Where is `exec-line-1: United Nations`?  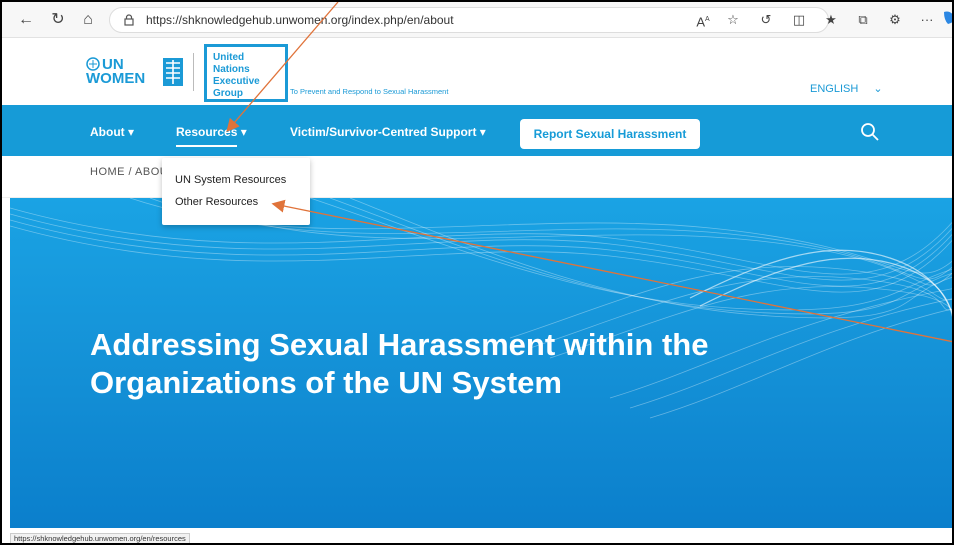
exec-line-1: United Nations is located at coordinates (231, 63).